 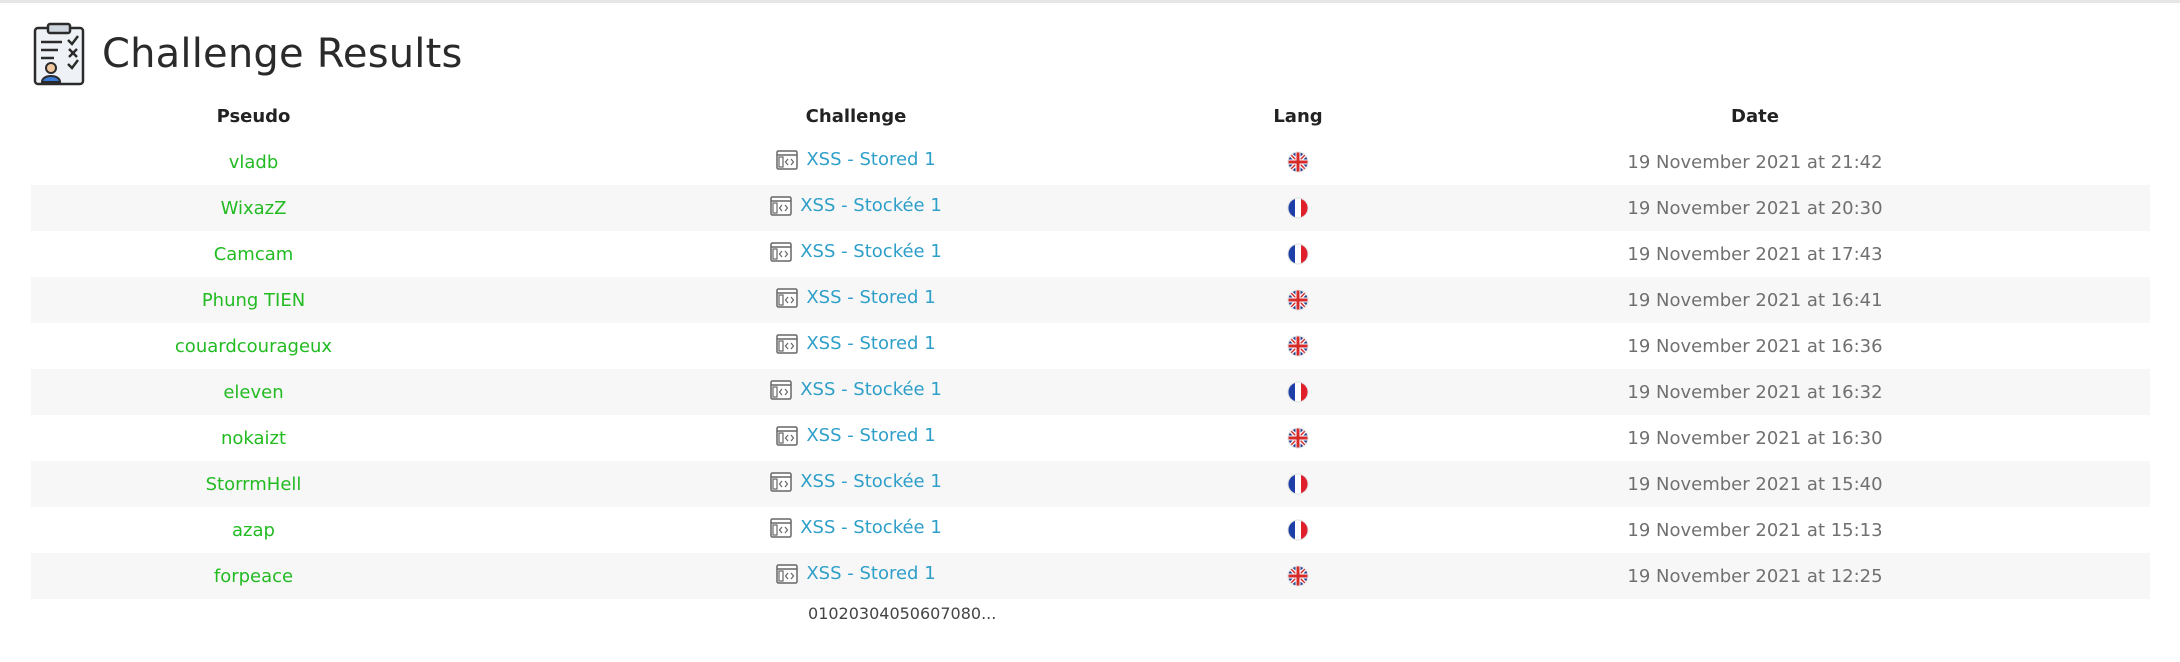 I want to click on pseudo-link: WixazZ, so click(x=254, y=208).